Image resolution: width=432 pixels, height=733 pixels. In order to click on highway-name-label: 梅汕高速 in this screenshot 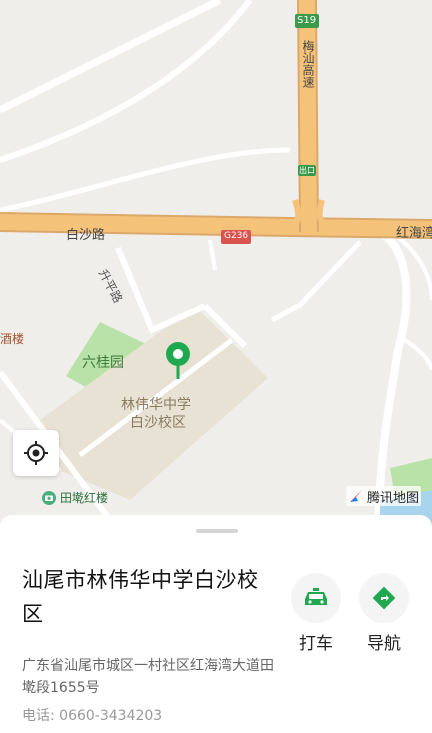, I will do `click(308, 64)`.